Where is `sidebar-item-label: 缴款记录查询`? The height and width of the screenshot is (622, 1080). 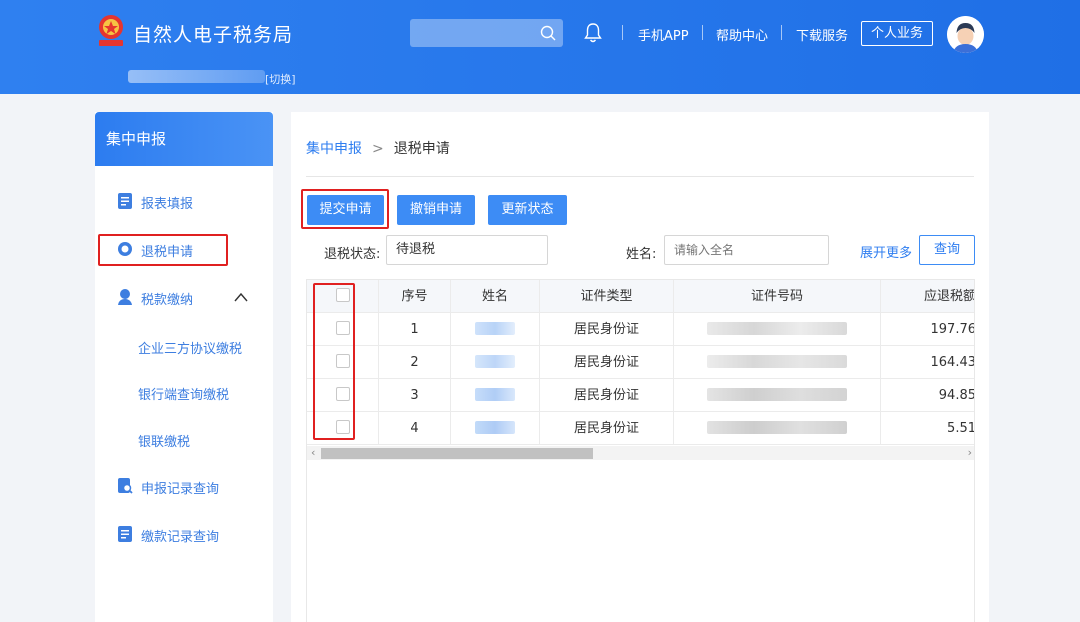 sidebar-item-label: 缴款记录查询 is located at coordinates (180, 537).